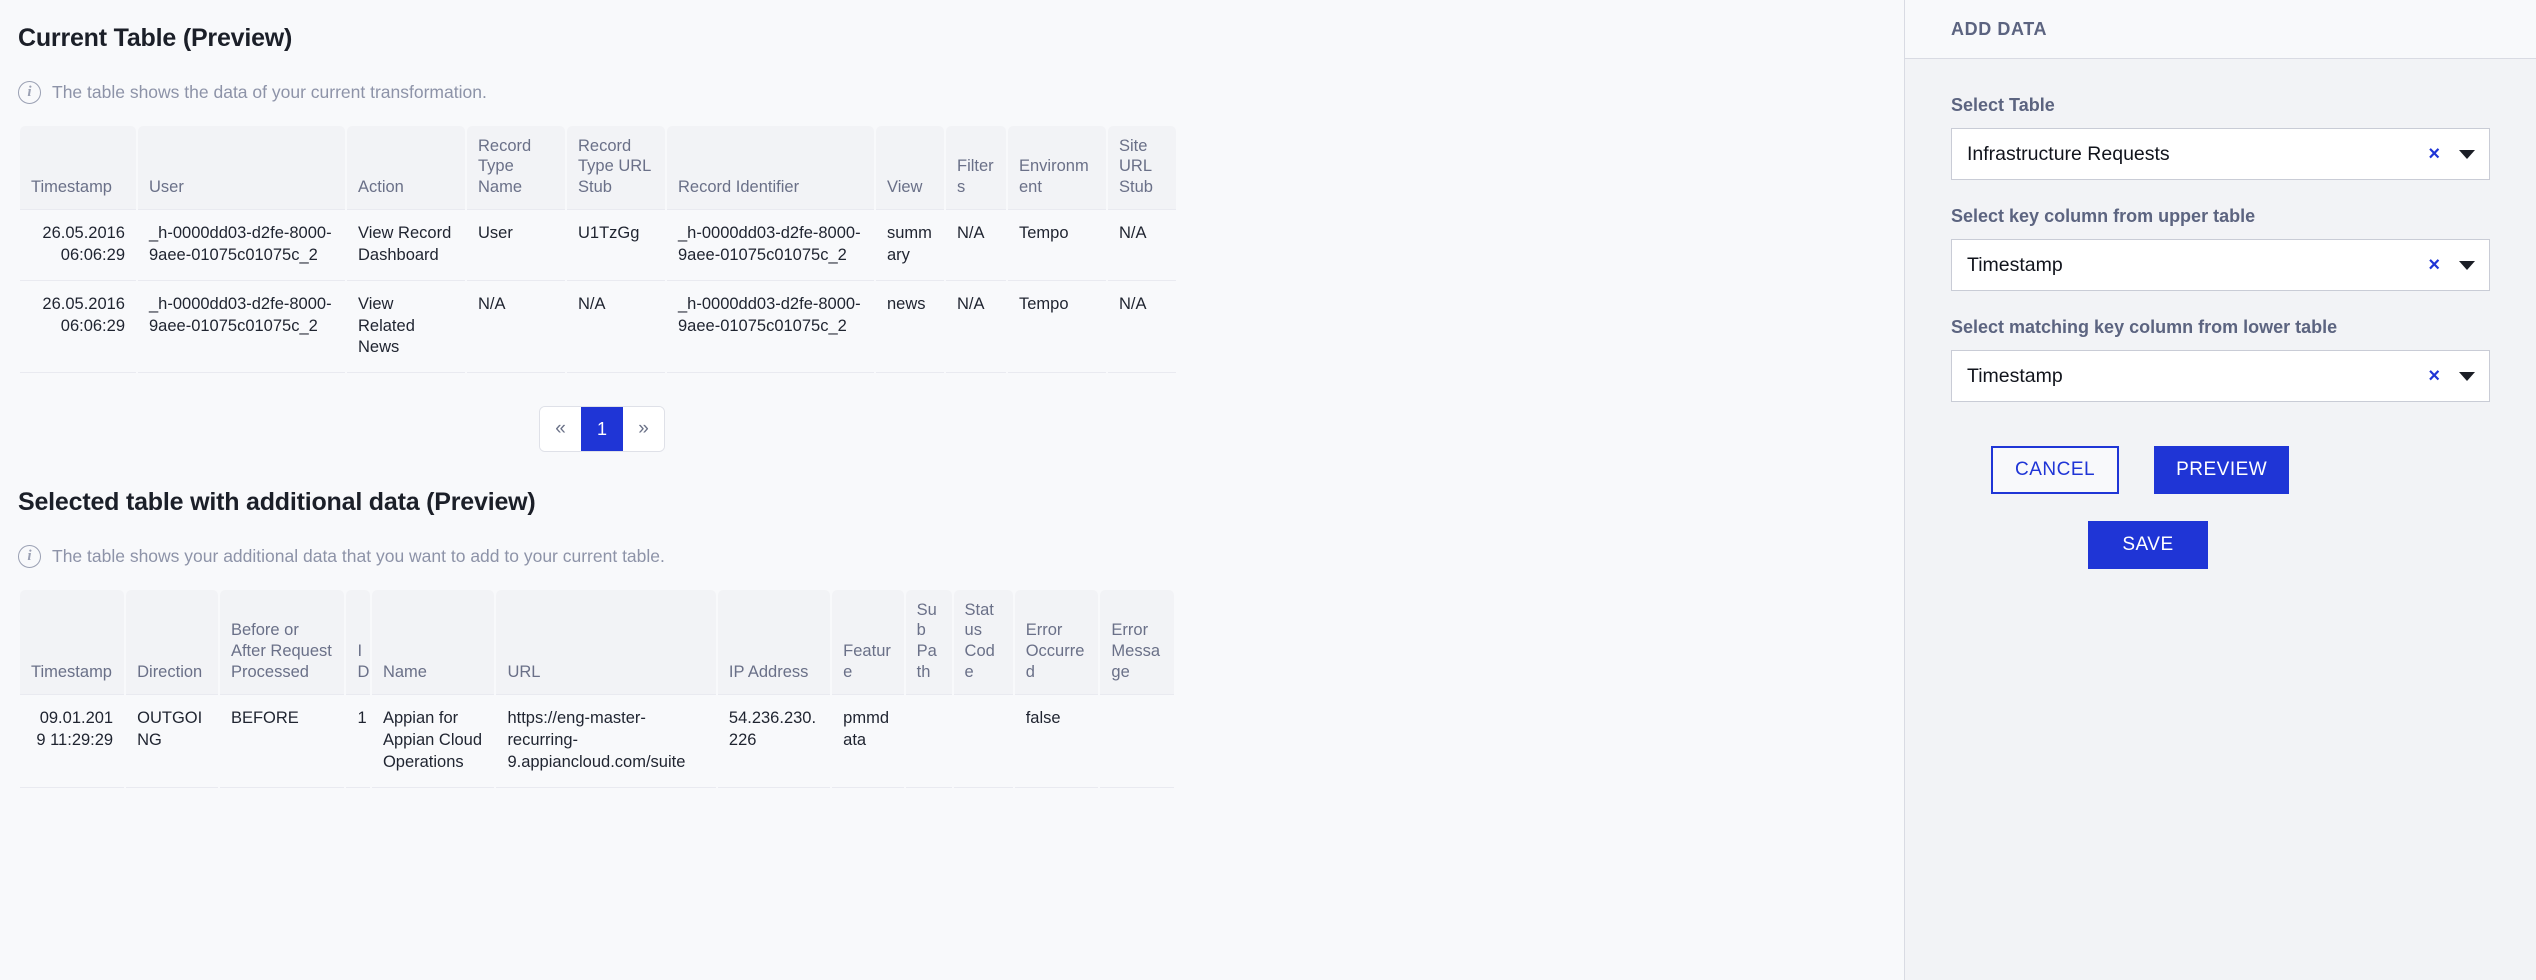  Describe the element at coordinates (2220, 545) in the screenshot. I see `panel-save-row: SAVE` at that location.